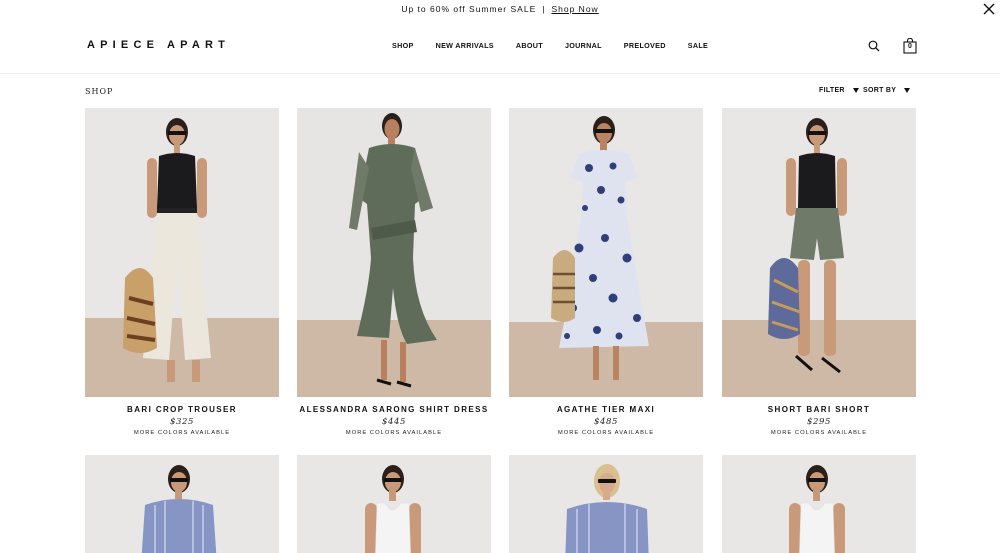 The image size is (1000, 553). What do you see at coordinates (469, 9) in the screenshot?
I see `promo-text: Up to 60% off Summer SALE` at bounding box center [469, 9].